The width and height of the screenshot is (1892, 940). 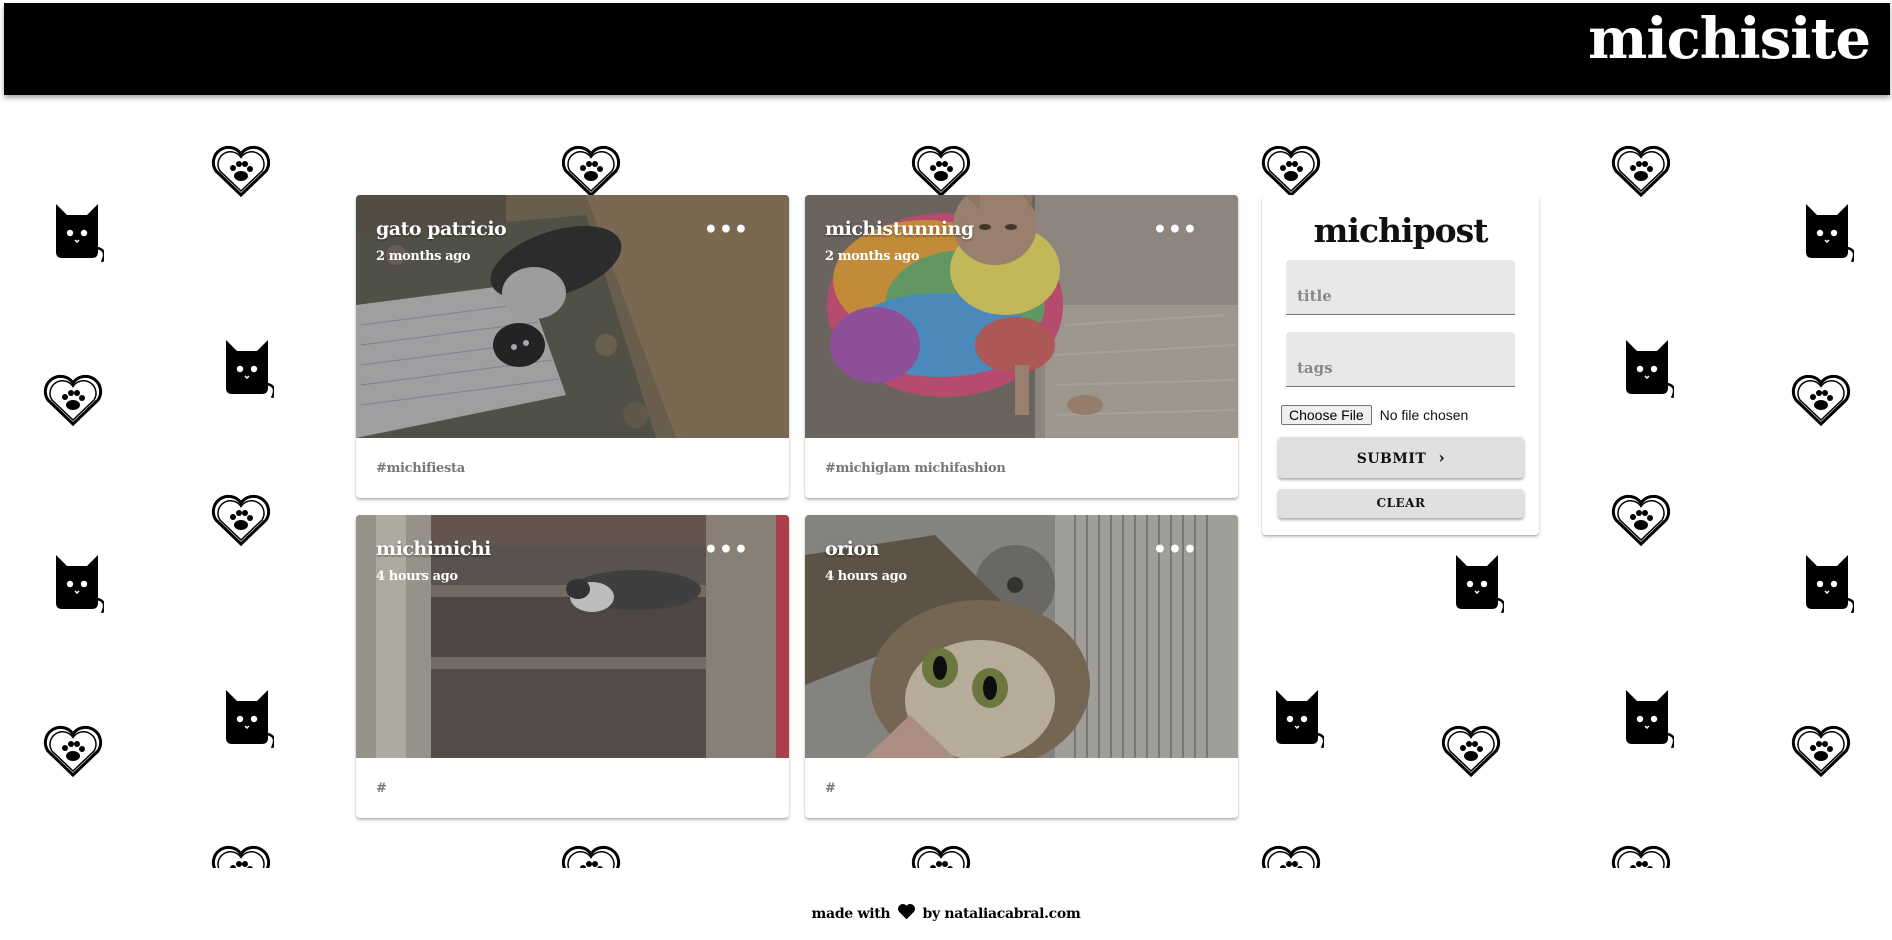 I want to click on post-card: orion 4 hours ago ••• #, so click(x=1021, y=666).